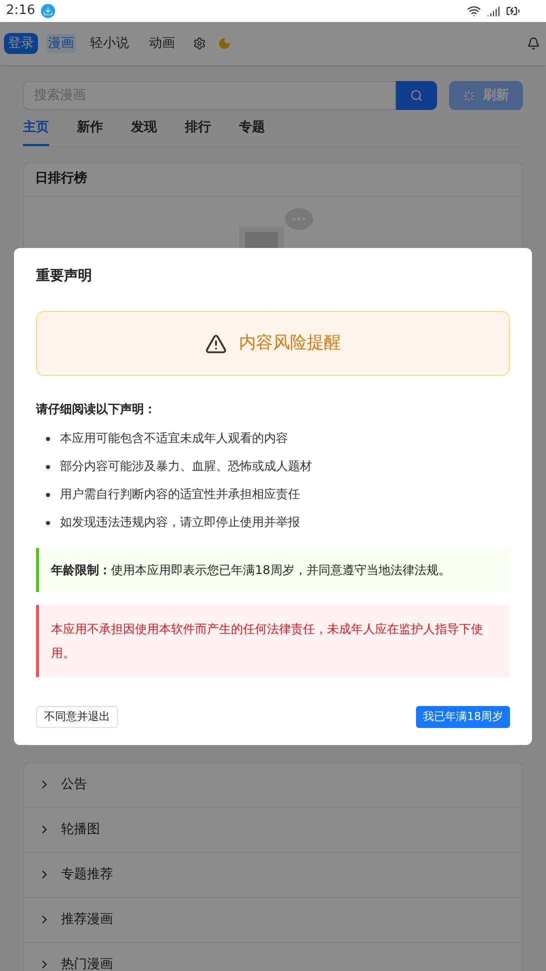  Describe the element at coordinates (290, 343) in the screenshot. I see `alert-text: 内容风险提醒` at that location.